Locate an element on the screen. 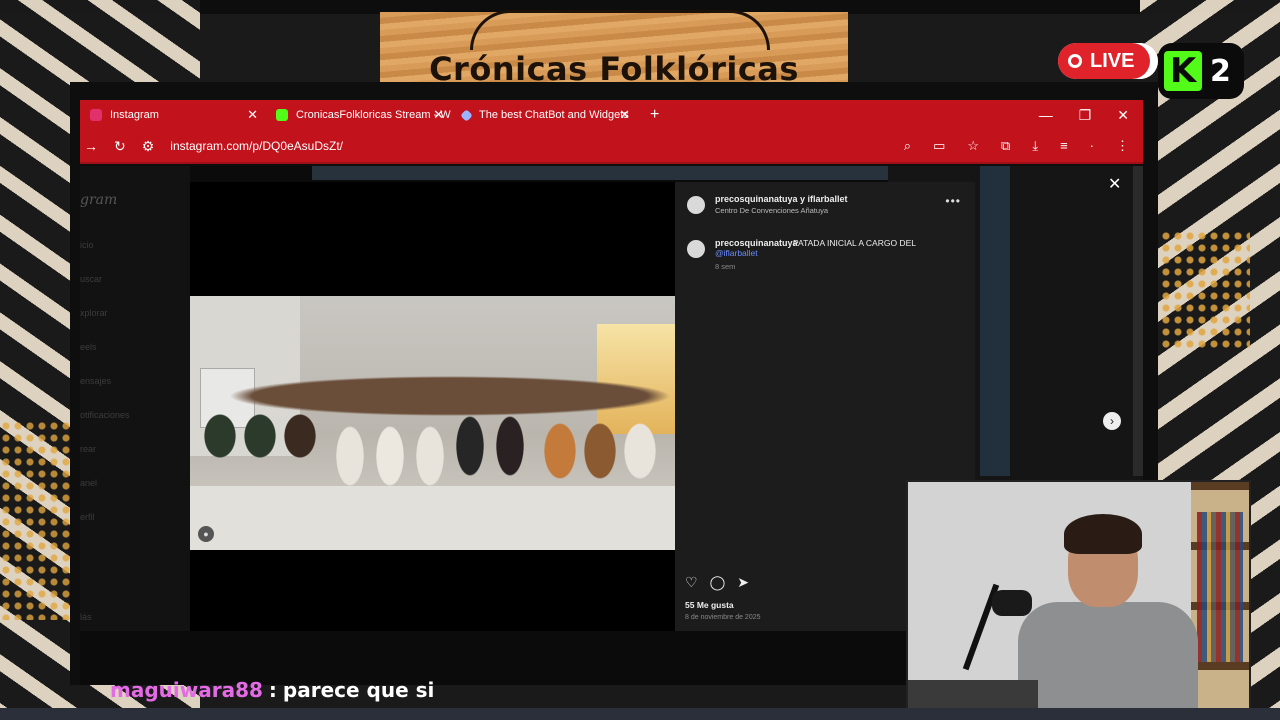  nav-search: uscar is located at coordinates (91, 279).